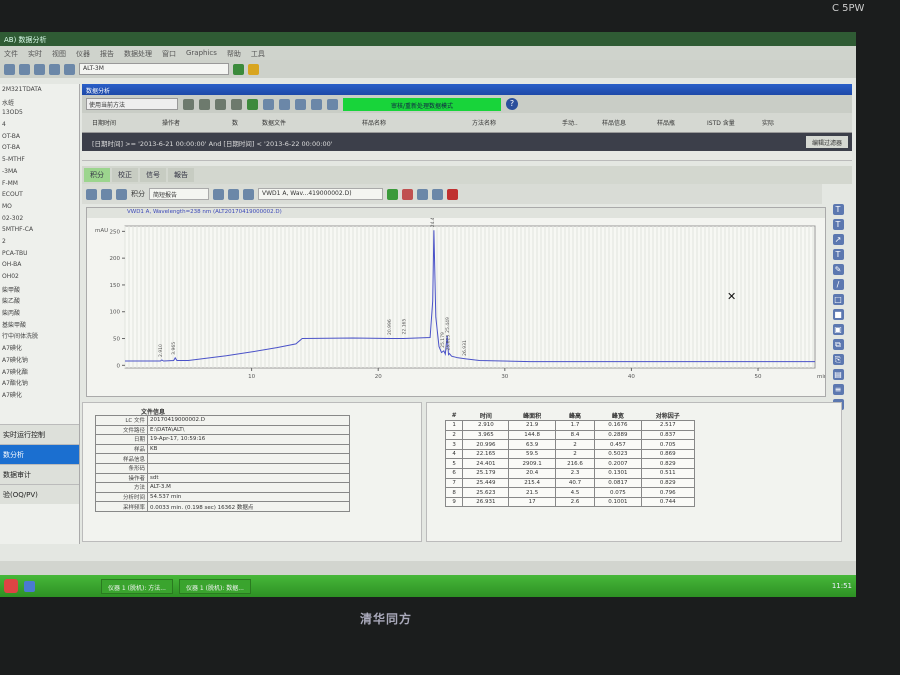 The width and height of the screenshot is (900, 675). Describe the element at coordinates (40, 256) in the screenshot. I see `sample-list-item: PCA-TBU` at that location.